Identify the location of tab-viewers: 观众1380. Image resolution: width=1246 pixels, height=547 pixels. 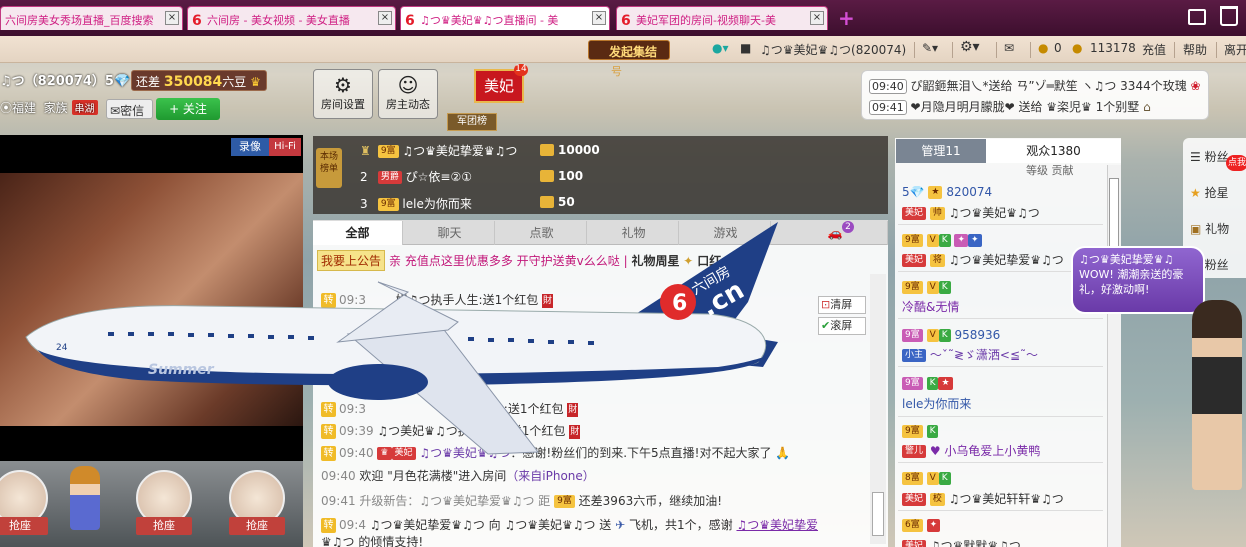
(1053, 151).